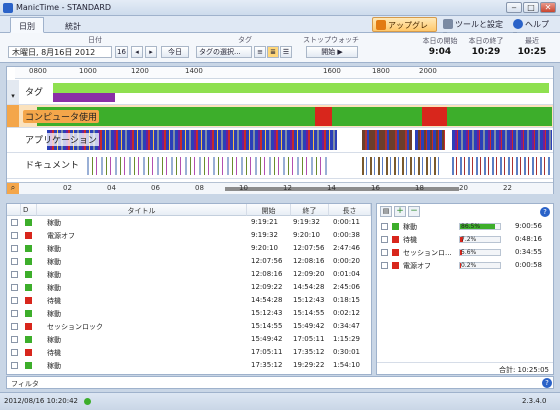 This screenshot has width=560, height=410. I want to click on table-row: 稼動 9:19:21 9:19:32 0:00:11, so click(189, 223).